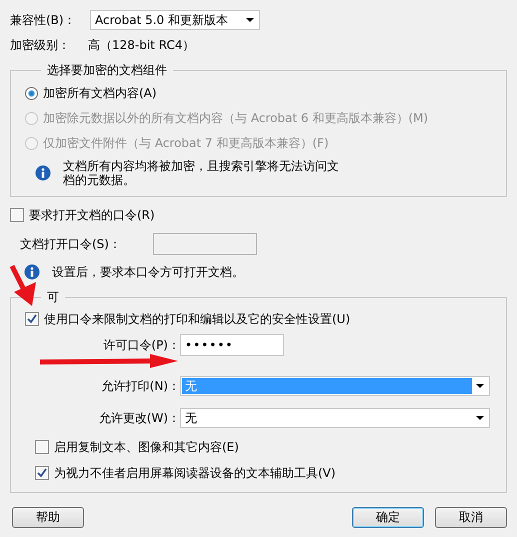 This screenshot has width=517, height=537. Describe the element at coordinates (335, 418) in the screenshot. I see `select-dropdown: 无` at that location.